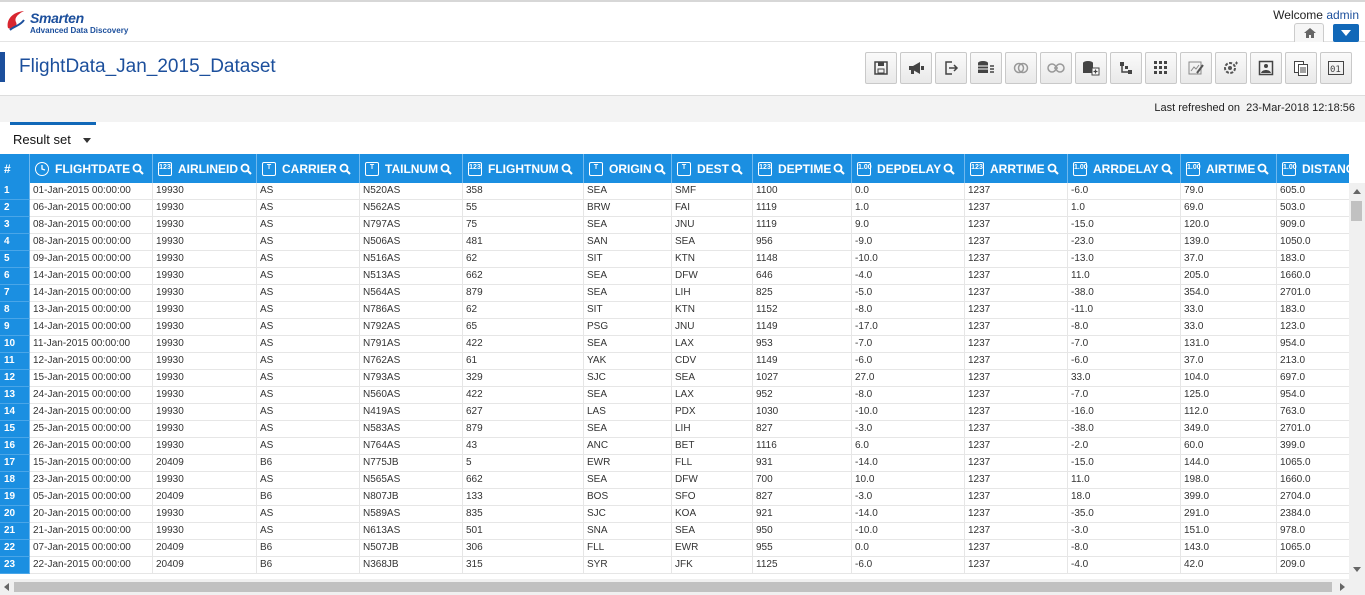 The height and width of the screenshot is (595, 1365). Describe the element at coordinates (1313, 378) in the screenshot. I see `table-cell: 697.0` at that location.